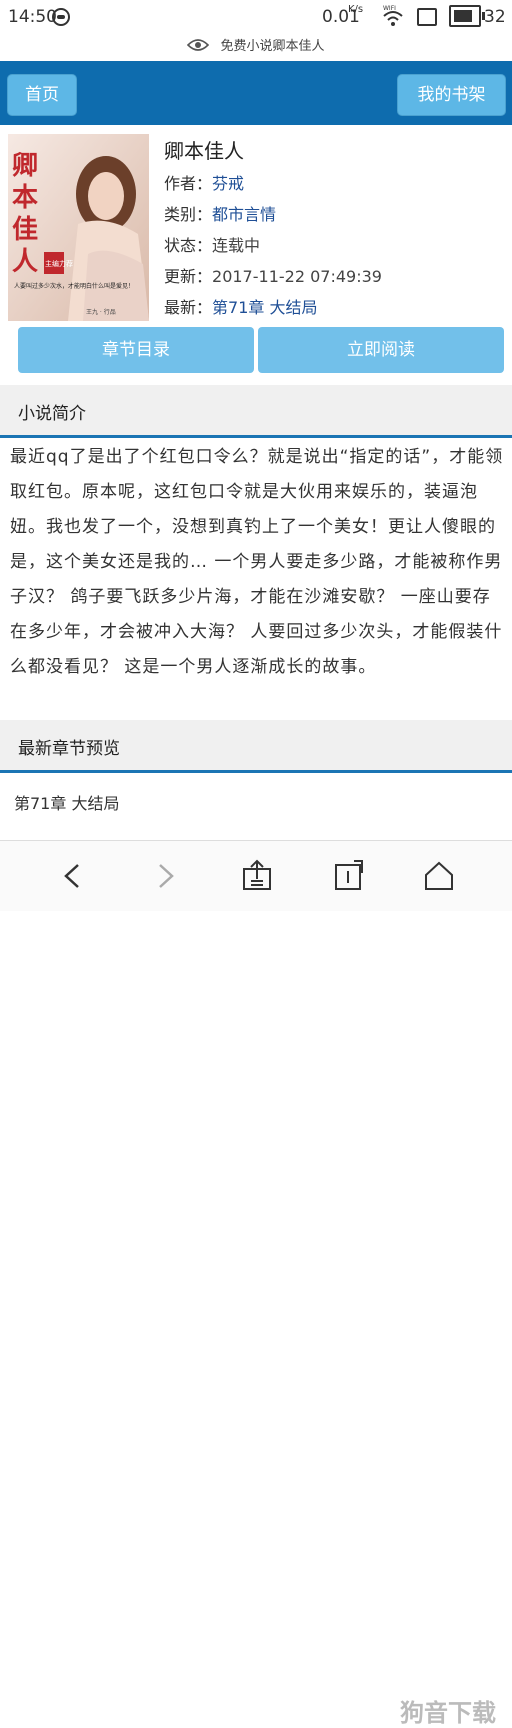  What do you see at coordinates (73, 876) in the screenshot?
I see `back-icon` at bounding box center [73, 876].